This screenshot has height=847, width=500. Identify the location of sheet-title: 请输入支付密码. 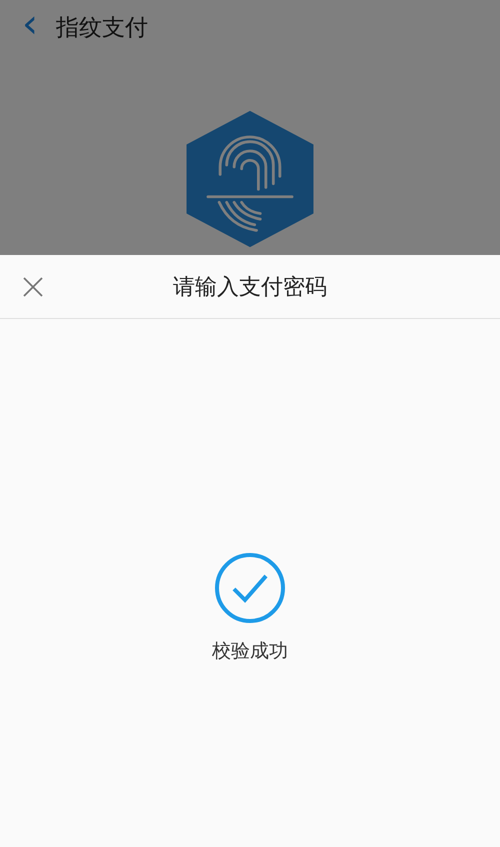
(250, 288).